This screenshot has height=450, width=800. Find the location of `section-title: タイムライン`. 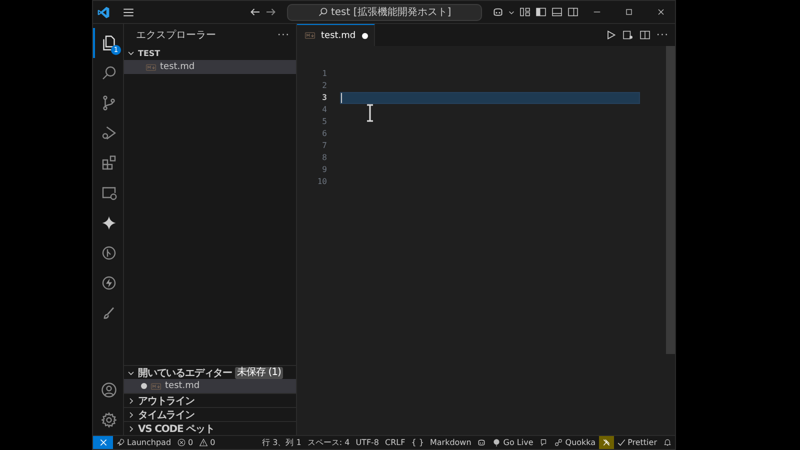

section-title: タイムライン is located at coordinates (166, 415).